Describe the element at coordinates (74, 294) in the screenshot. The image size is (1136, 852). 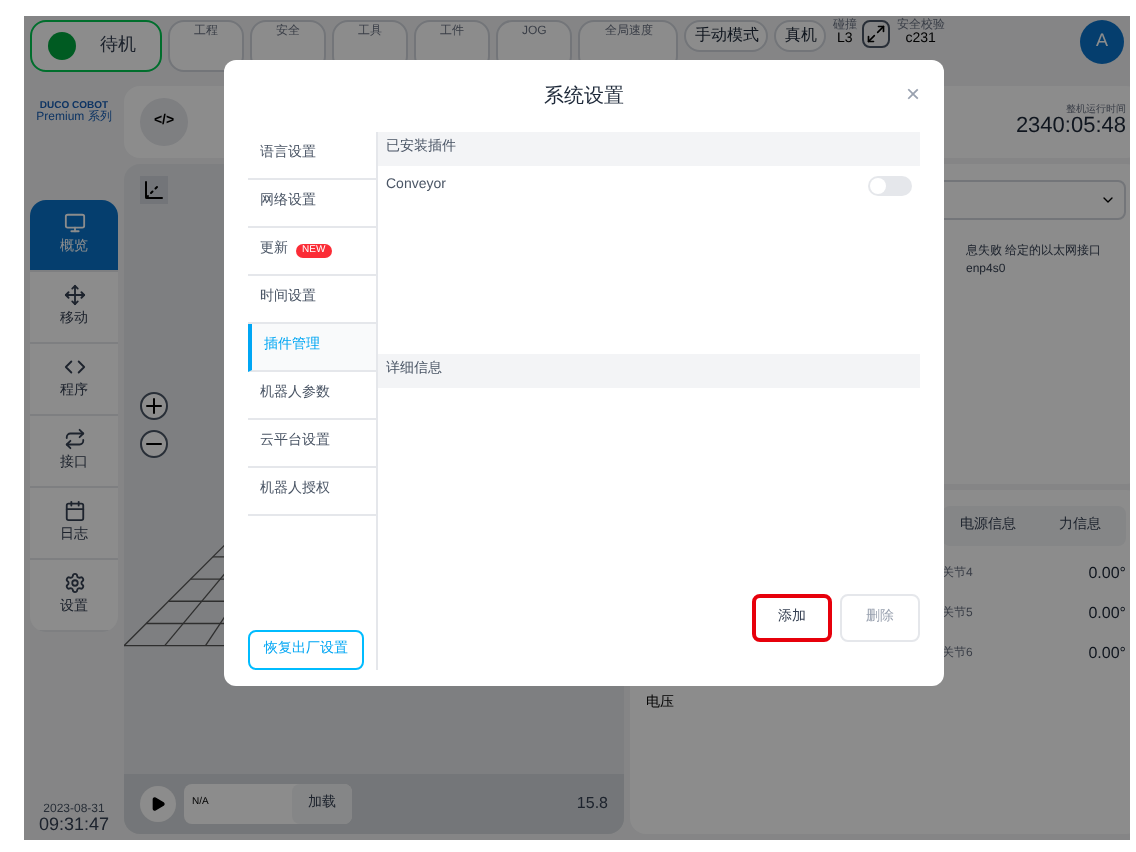
I see `move-arrows-icon` at that location.